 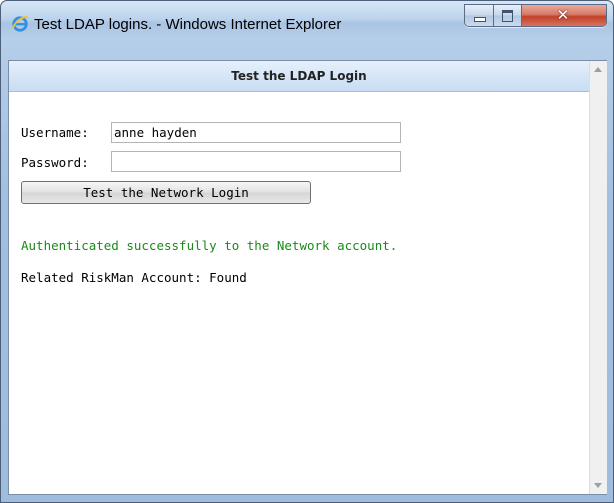 I want to click on header-band: Test the LDAP Login, so click(x=299, y=76).